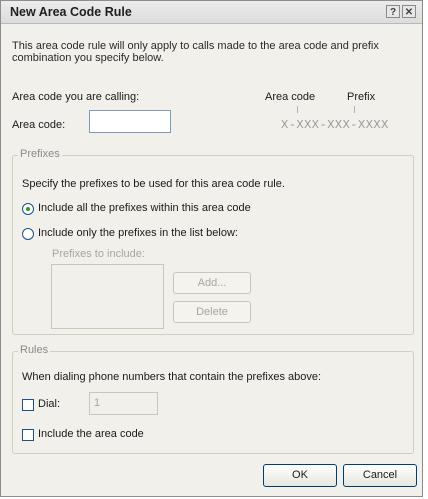 Image resolution: width=428 pixels, height=499 pixels. Describe the element at coordinates (212, 312) in the screenshot. I see `delete-prefix-button: Delete` at that location.